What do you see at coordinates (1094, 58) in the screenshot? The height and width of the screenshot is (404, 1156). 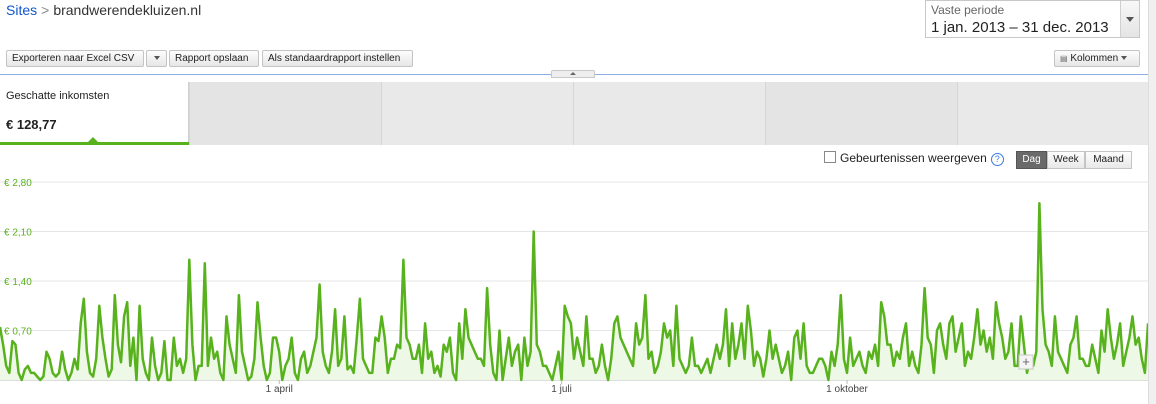 I see `columns-label: Kolommen` at bounding box center [1094, 58].